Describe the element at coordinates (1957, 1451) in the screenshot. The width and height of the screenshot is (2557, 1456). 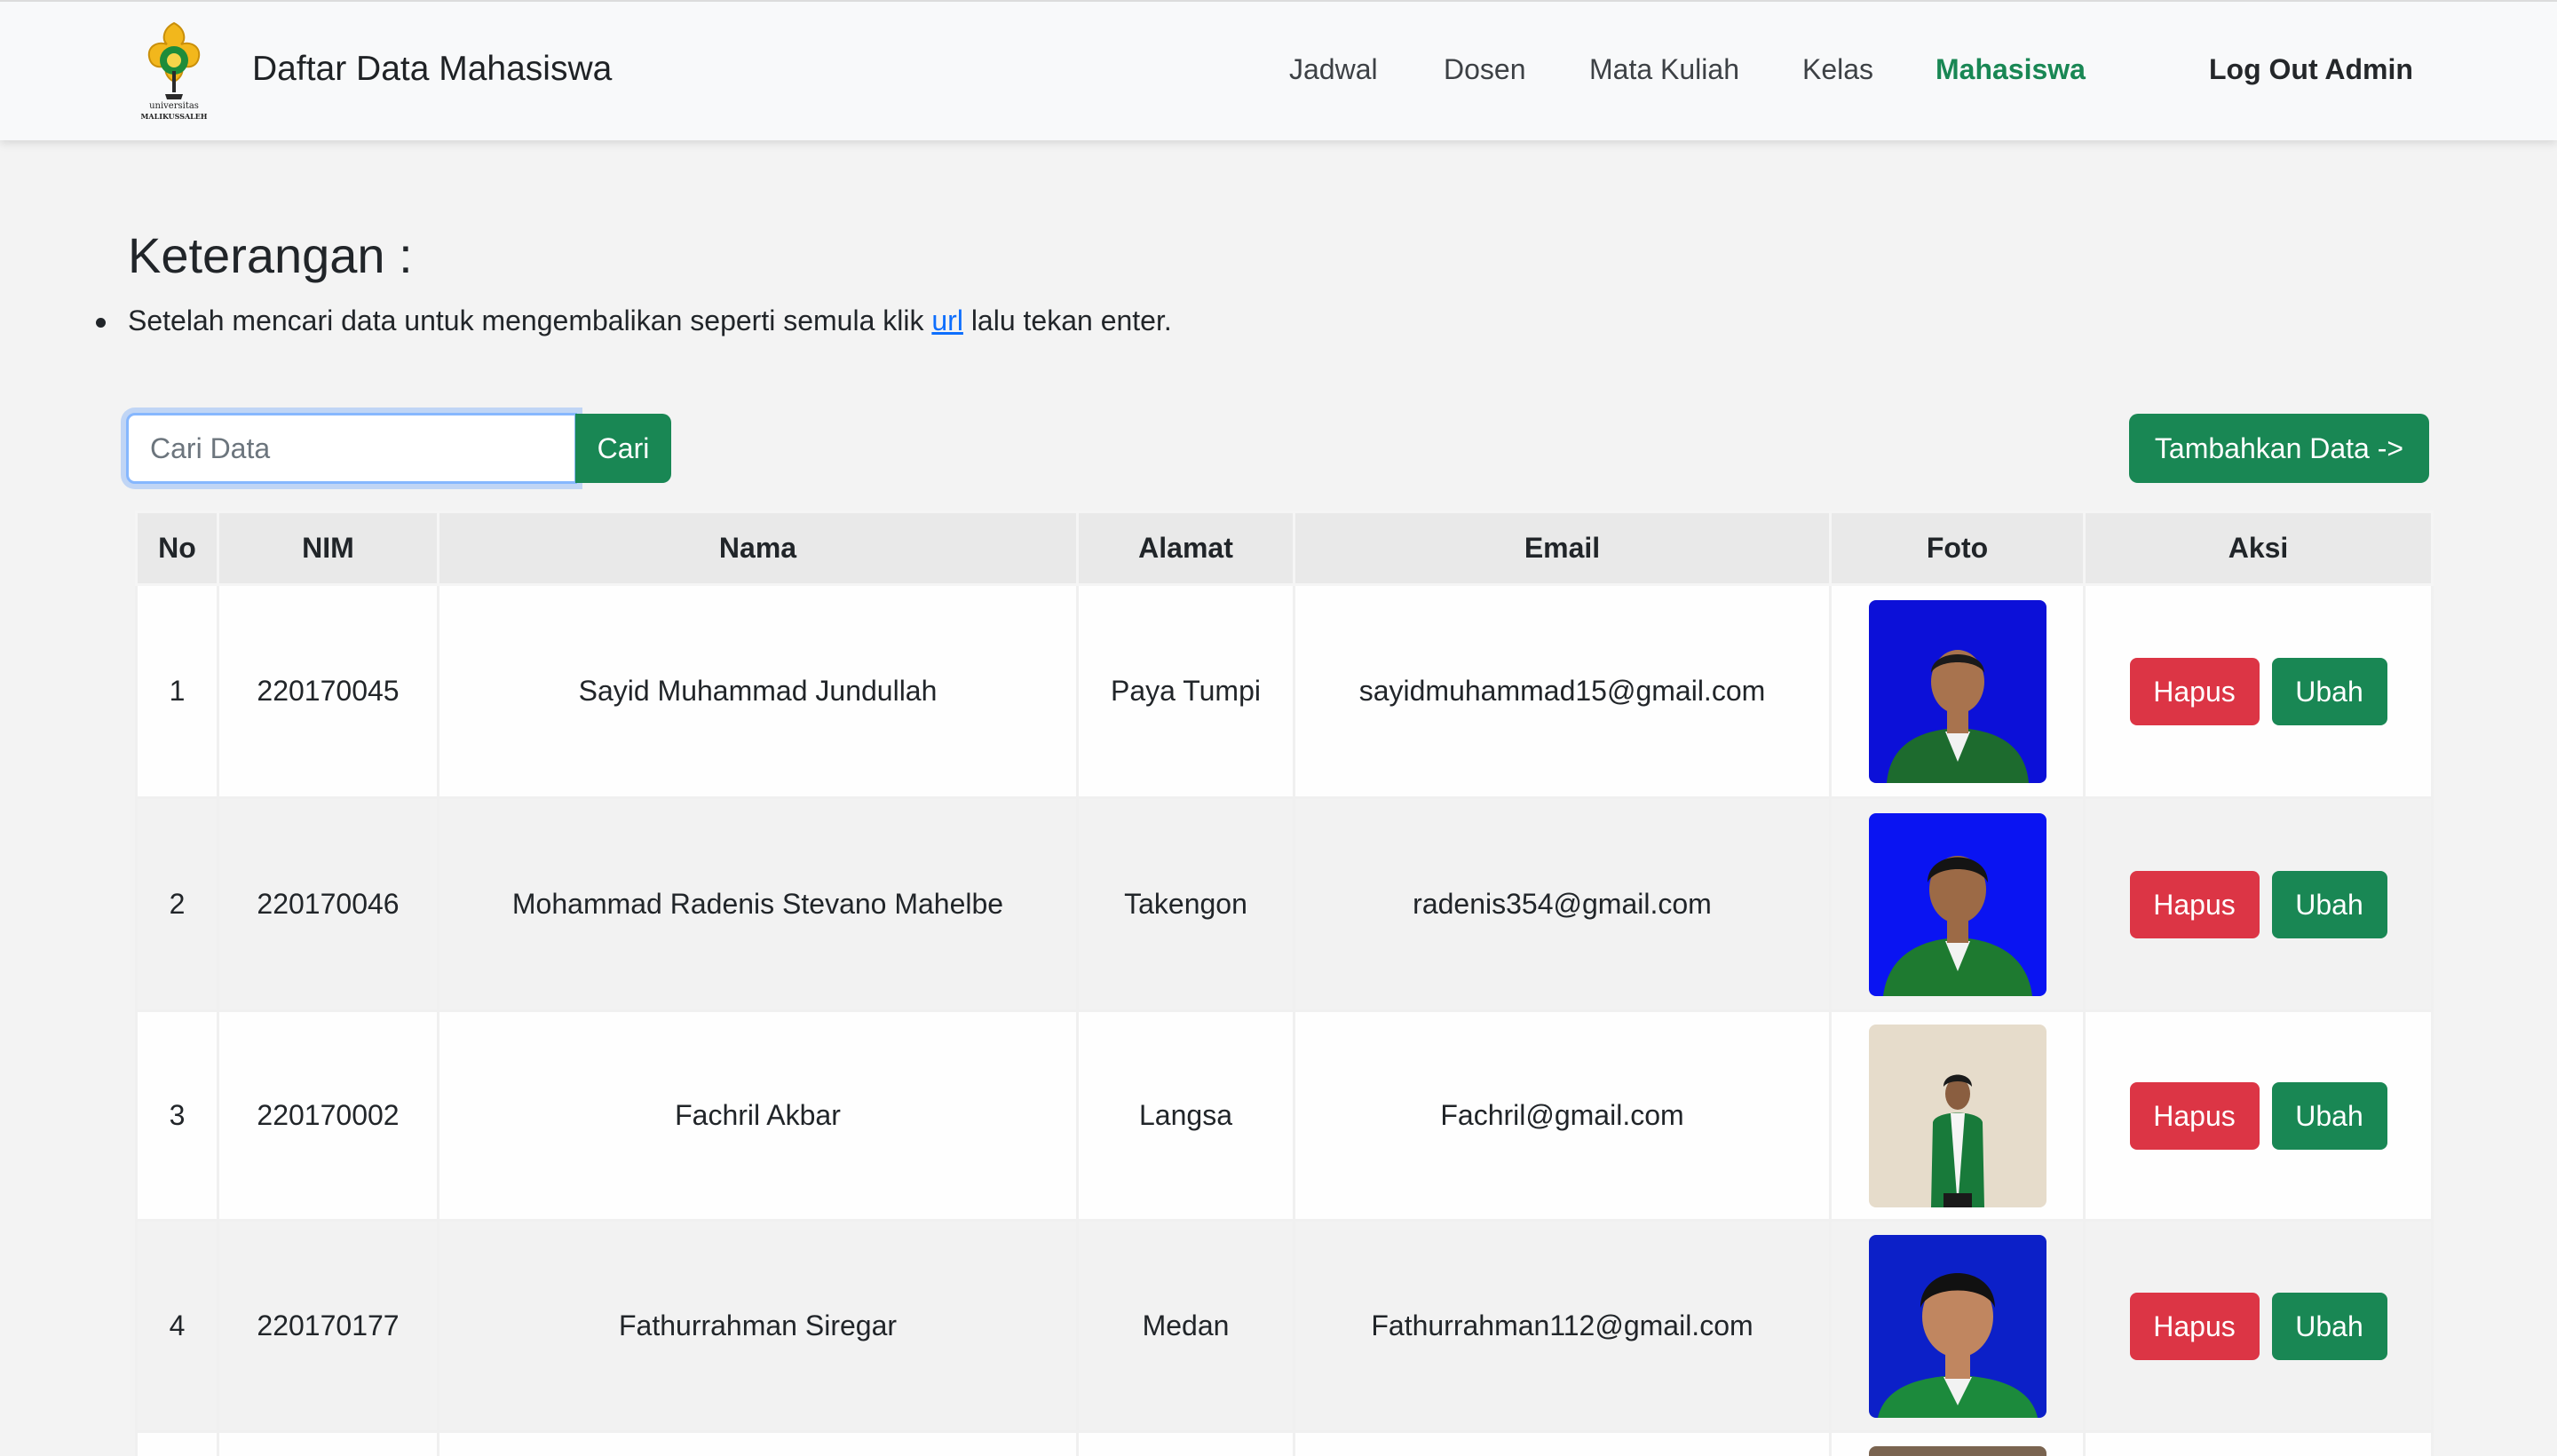
I see `student-photo-partial` at that location.